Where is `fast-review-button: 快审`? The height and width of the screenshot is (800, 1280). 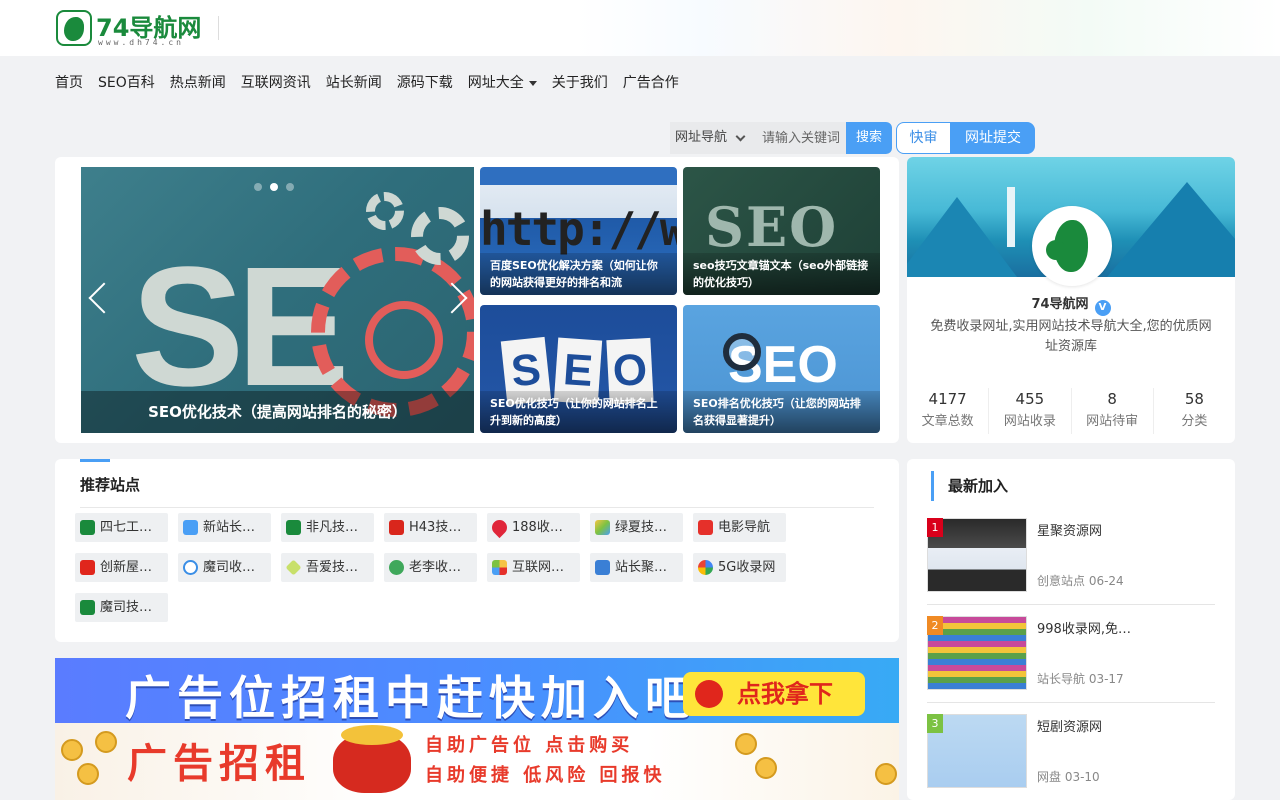 fast-review-button: 快审 is located at coordinates (923, 138).